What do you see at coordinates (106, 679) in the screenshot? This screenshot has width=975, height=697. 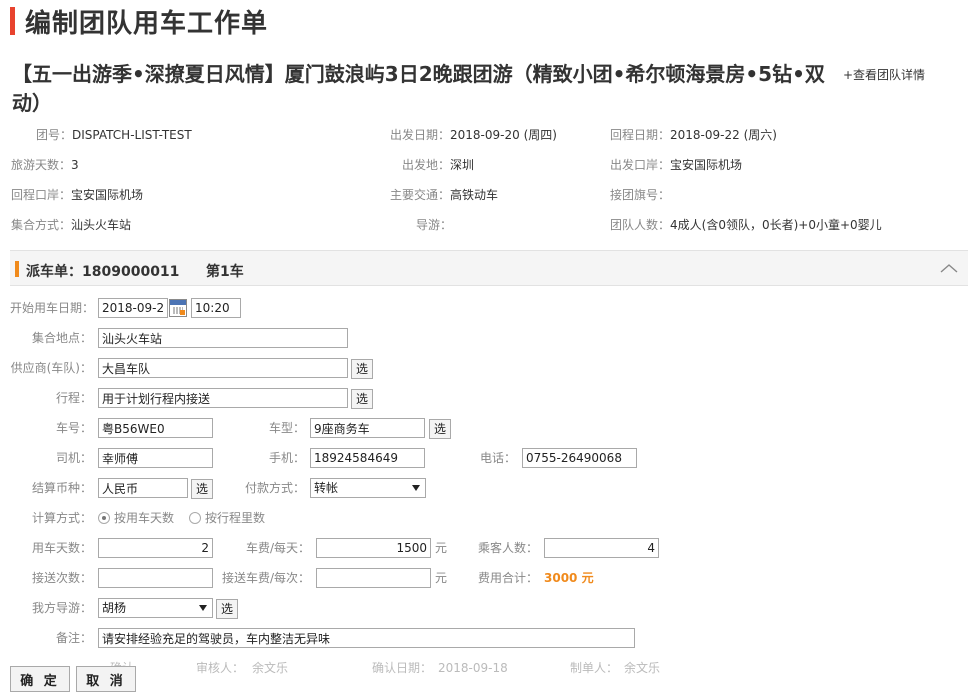 I see `cancel-button: 取 消` at bounding box center [106, 679].